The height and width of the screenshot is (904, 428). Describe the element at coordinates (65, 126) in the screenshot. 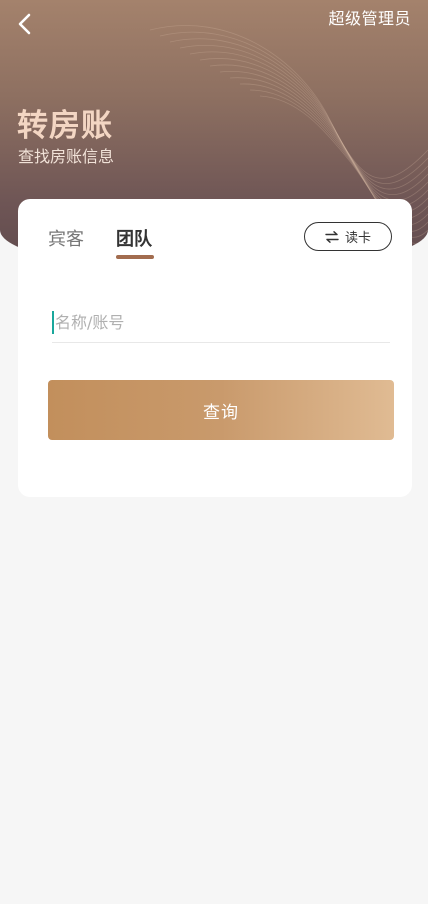

I see `page-title: 转房账` at that location.